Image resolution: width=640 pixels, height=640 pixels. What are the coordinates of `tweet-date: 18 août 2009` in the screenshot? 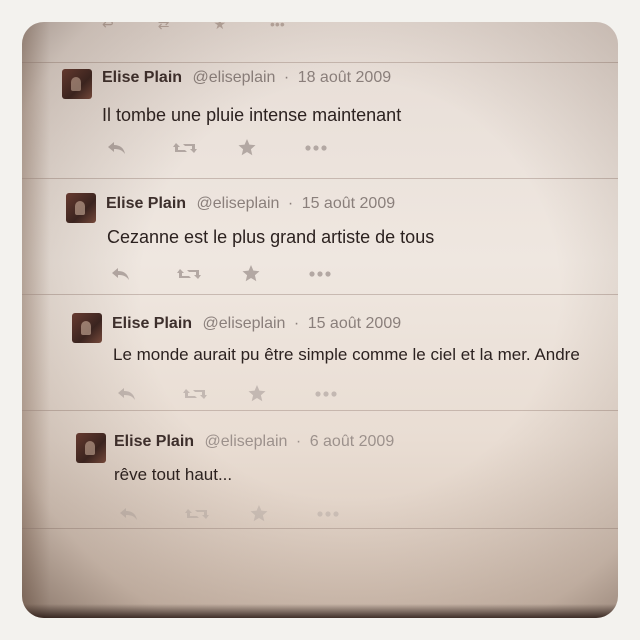 It's located at (344, 77).